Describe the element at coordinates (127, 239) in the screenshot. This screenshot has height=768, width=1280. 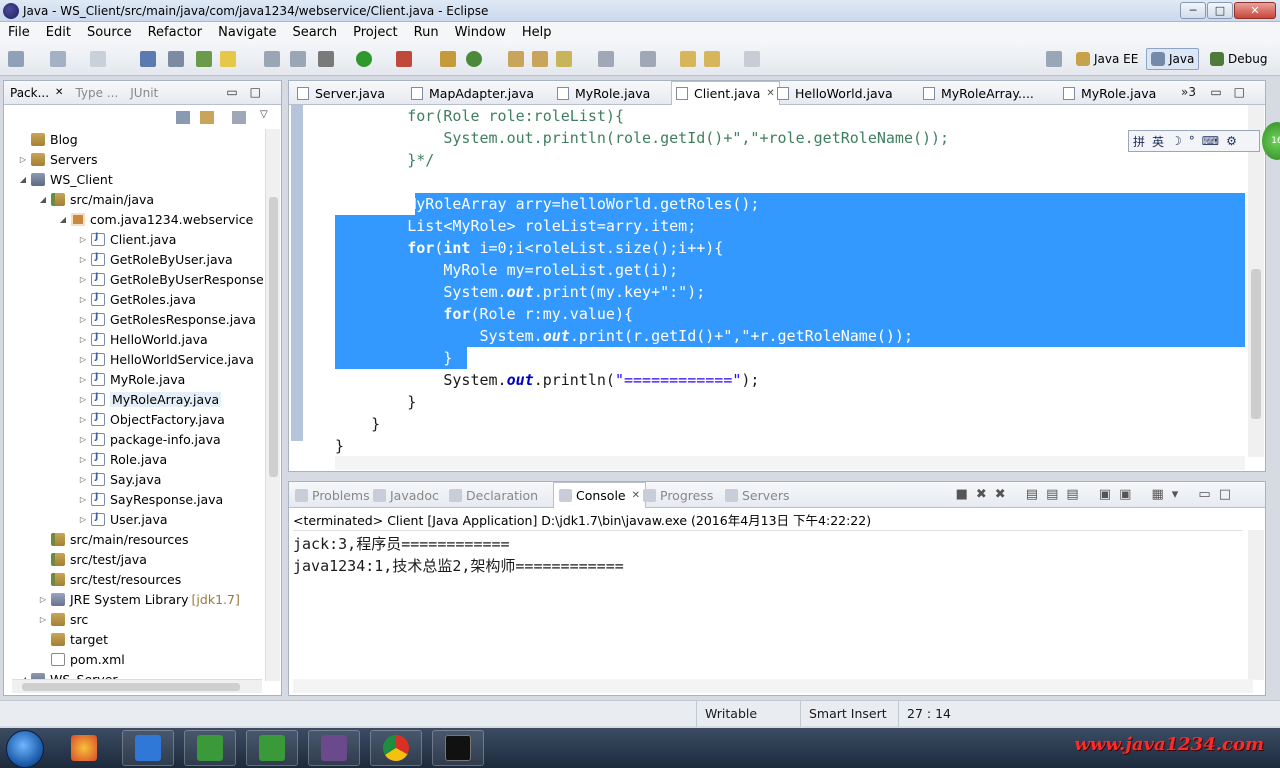
I see `tree-item: ▷ Client.java` at that location.